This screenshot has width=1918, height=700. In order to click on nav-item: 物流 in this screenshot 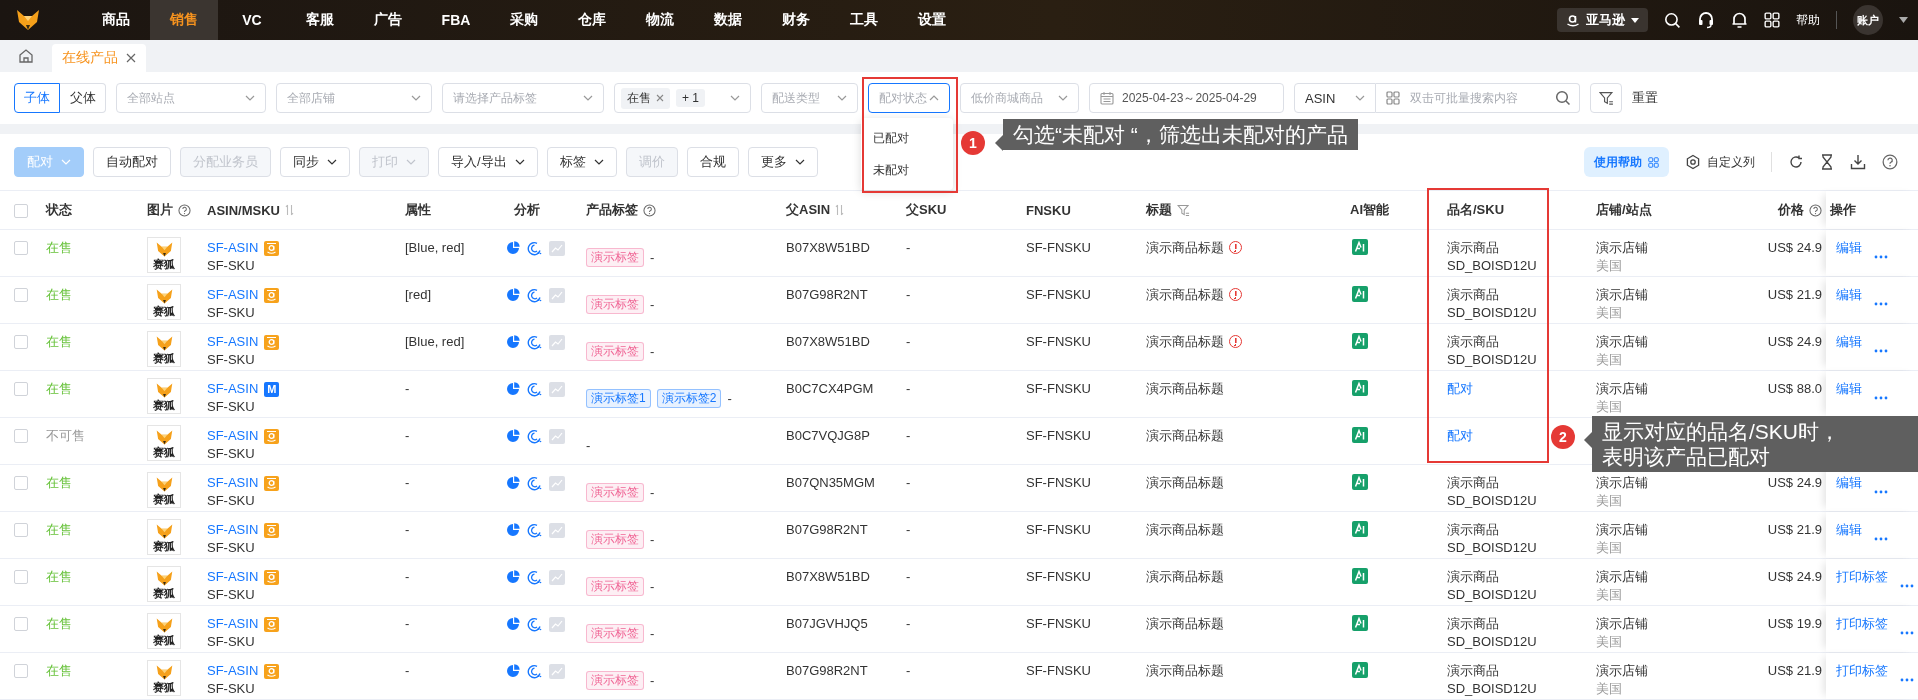, I will do `click(660, 20)`.